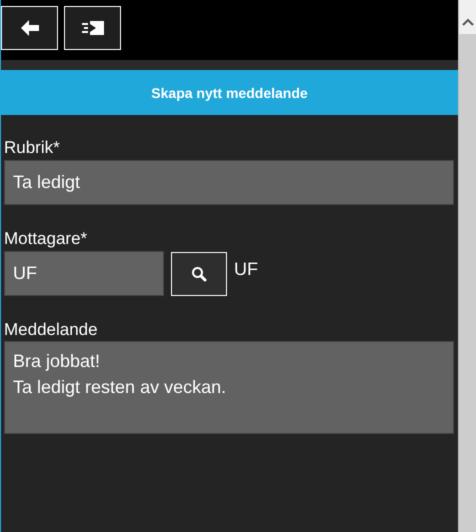 This screenshot has height=532, width=476. I want to click on search-button, so click(199, 274).